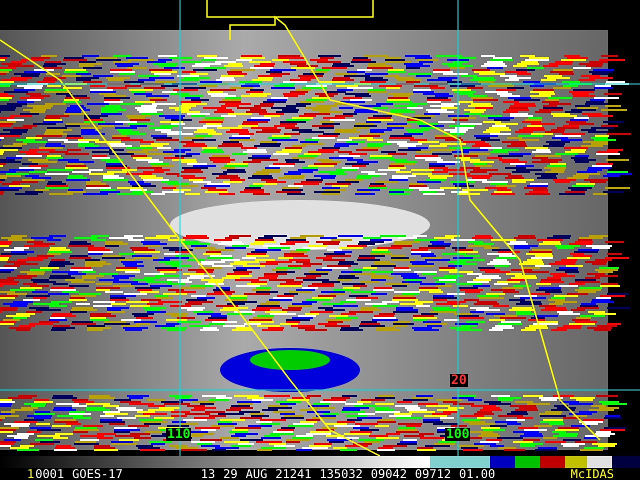  What do you see at coordinates (477, 474) in the screenshot?
I see `status-field: 01.00` at bounding box center [477, 474].